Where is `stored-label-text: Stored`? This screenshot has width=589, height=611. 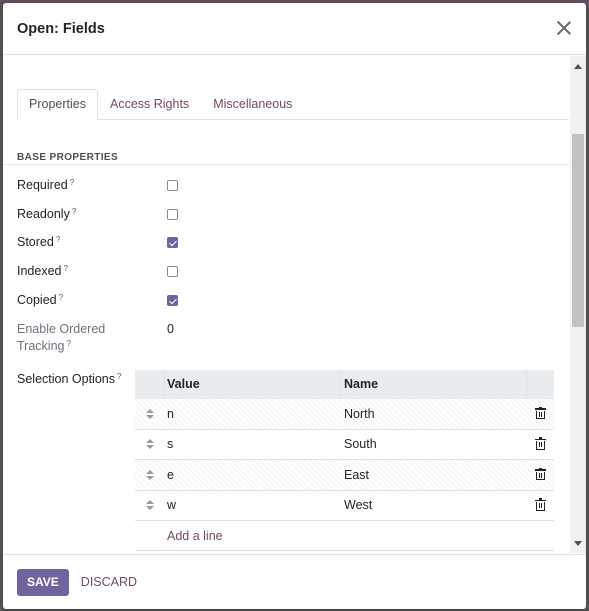
stored-label-text: Stored is located at coordinates (35, 242).